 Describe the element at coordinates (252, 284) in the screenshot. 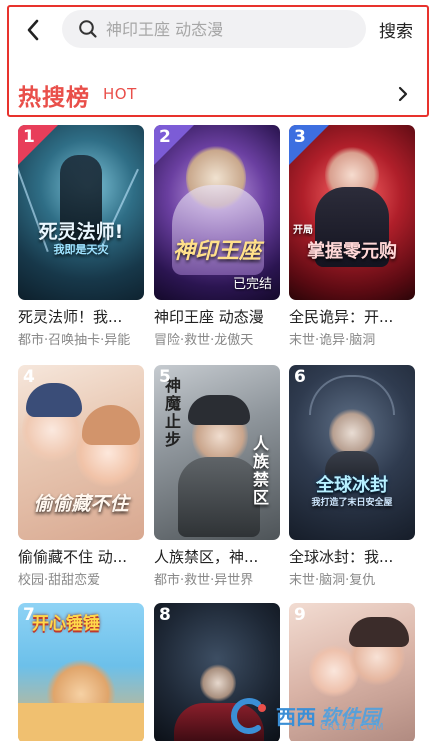

I see `status-badge: 已完结` at that location.